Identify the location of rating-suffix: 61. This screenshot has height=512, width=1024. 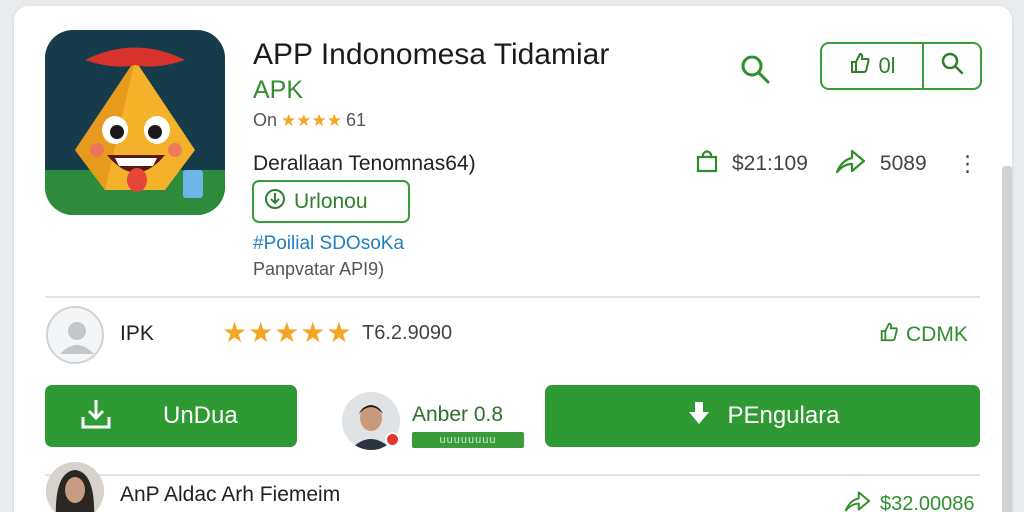
(356, 120).